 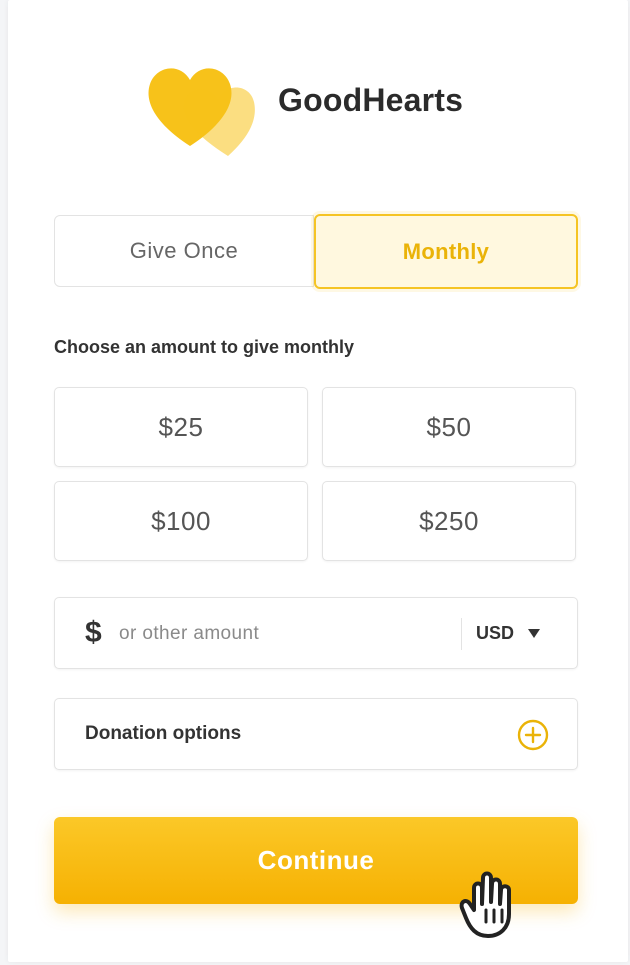 I want to click on donation-options-label: Donation options, so click(x=163, y=733).